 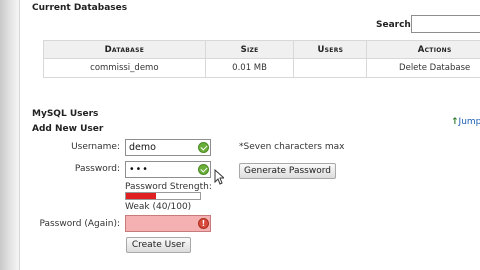 What do you see at coordinates (445, 24) in the screenshot?
I see `search-input` at bounding box center [445, 24].